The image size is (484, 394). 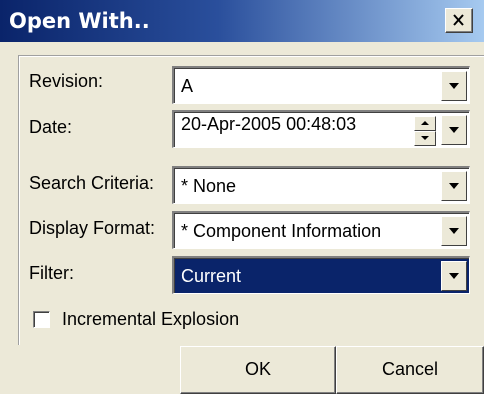 I want to click on date-spinner, so click(x=425, y=131).